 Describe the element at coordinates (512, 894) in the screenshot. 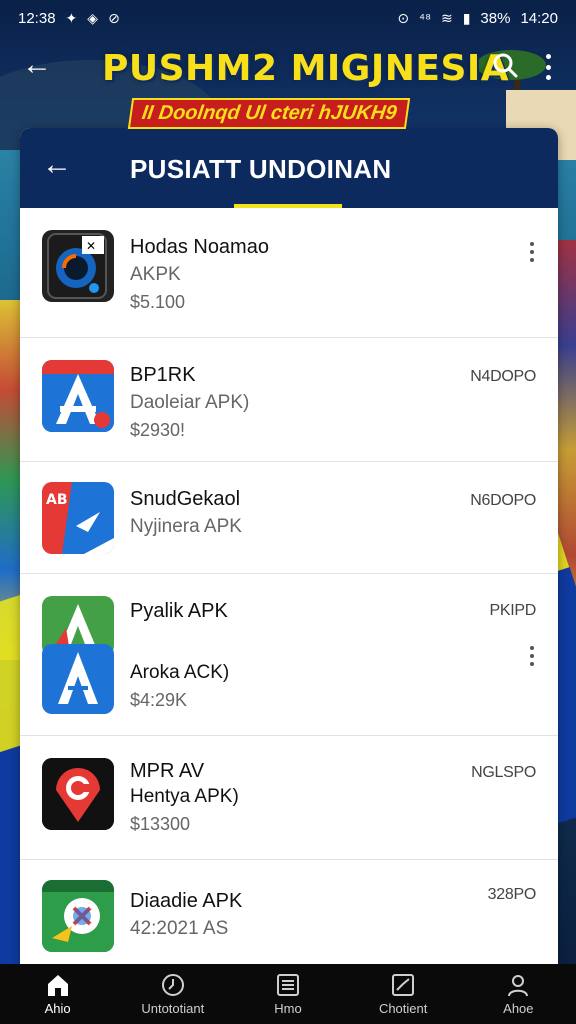

I see `app-status-badge: 328PO` at that location.